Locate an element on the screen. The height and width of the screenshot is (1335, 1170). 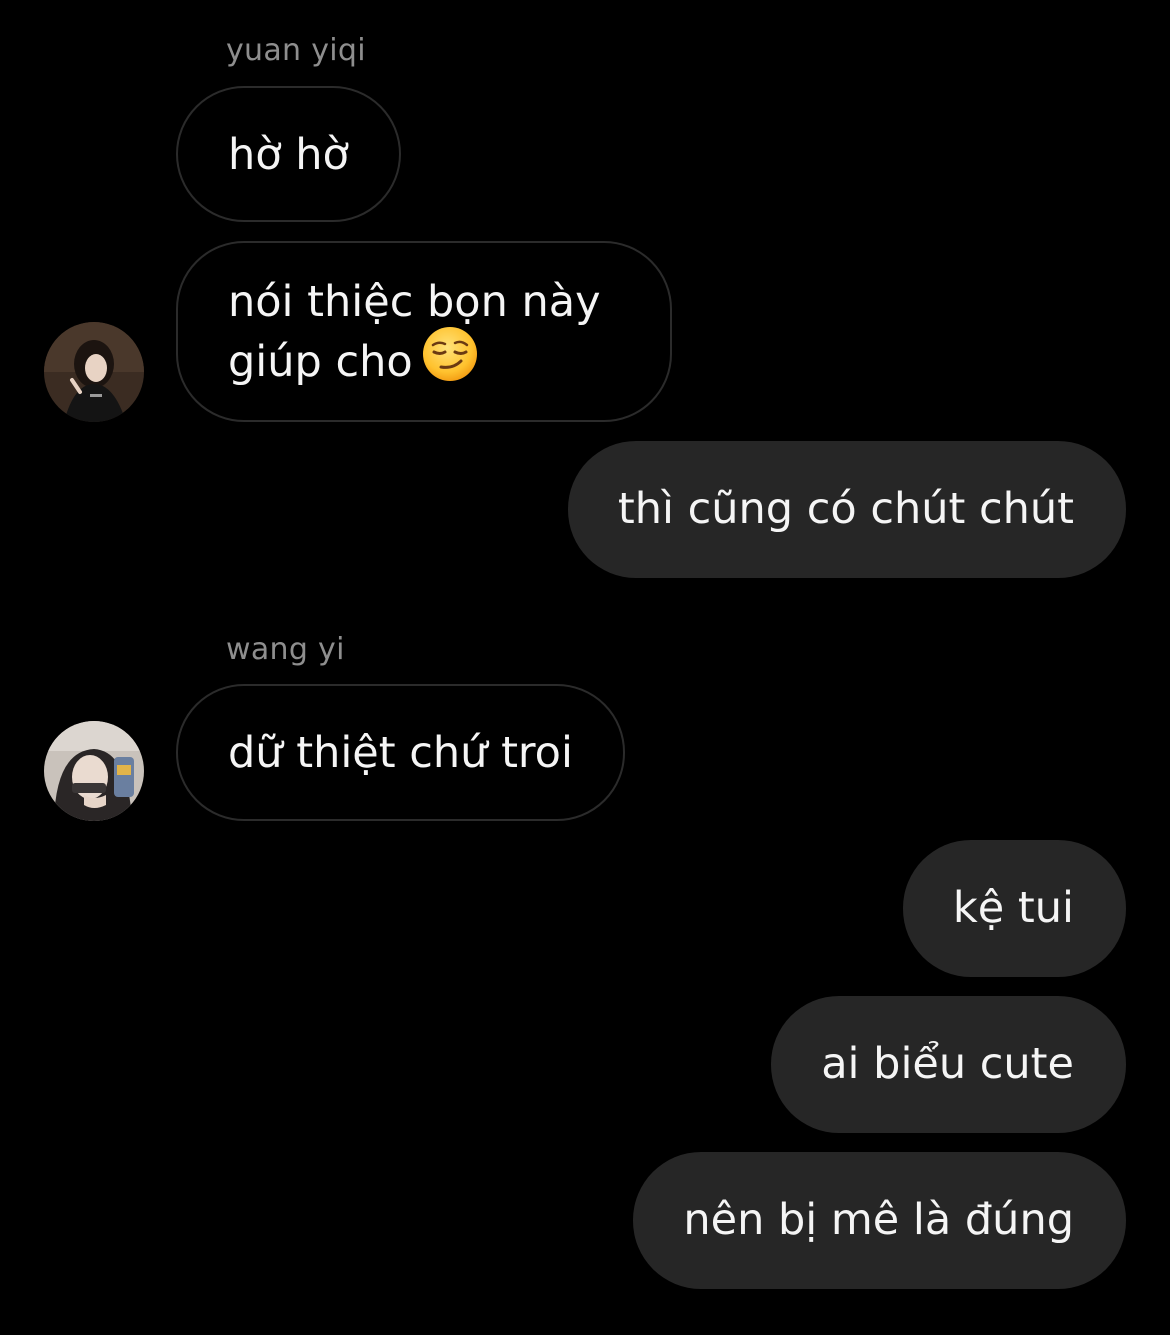
message-text: kệ tui is located at coordinates (1013, 908).